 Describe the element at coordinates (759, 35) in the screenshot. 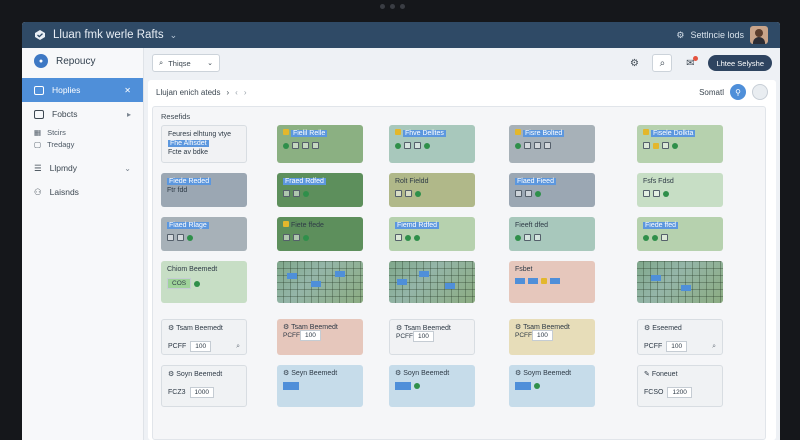

I see `user-avatar` at that location.